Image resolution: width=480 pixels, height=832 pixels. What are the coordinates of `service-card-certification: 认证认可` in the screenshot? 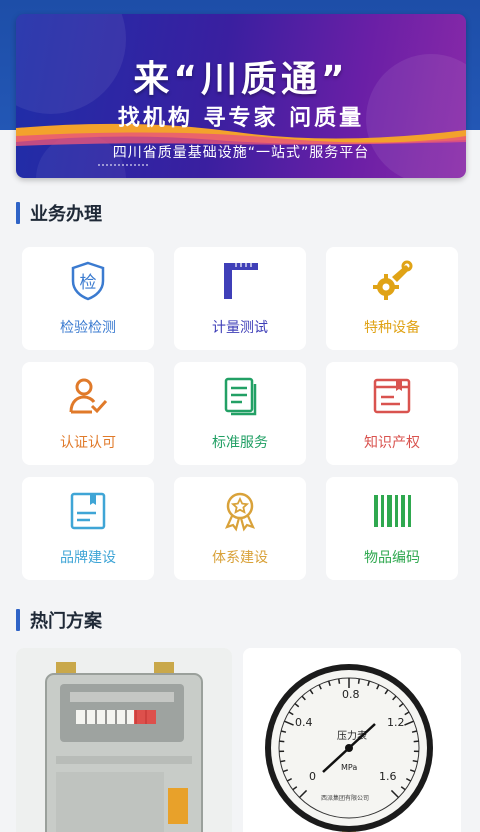 It's located at (88, 413).